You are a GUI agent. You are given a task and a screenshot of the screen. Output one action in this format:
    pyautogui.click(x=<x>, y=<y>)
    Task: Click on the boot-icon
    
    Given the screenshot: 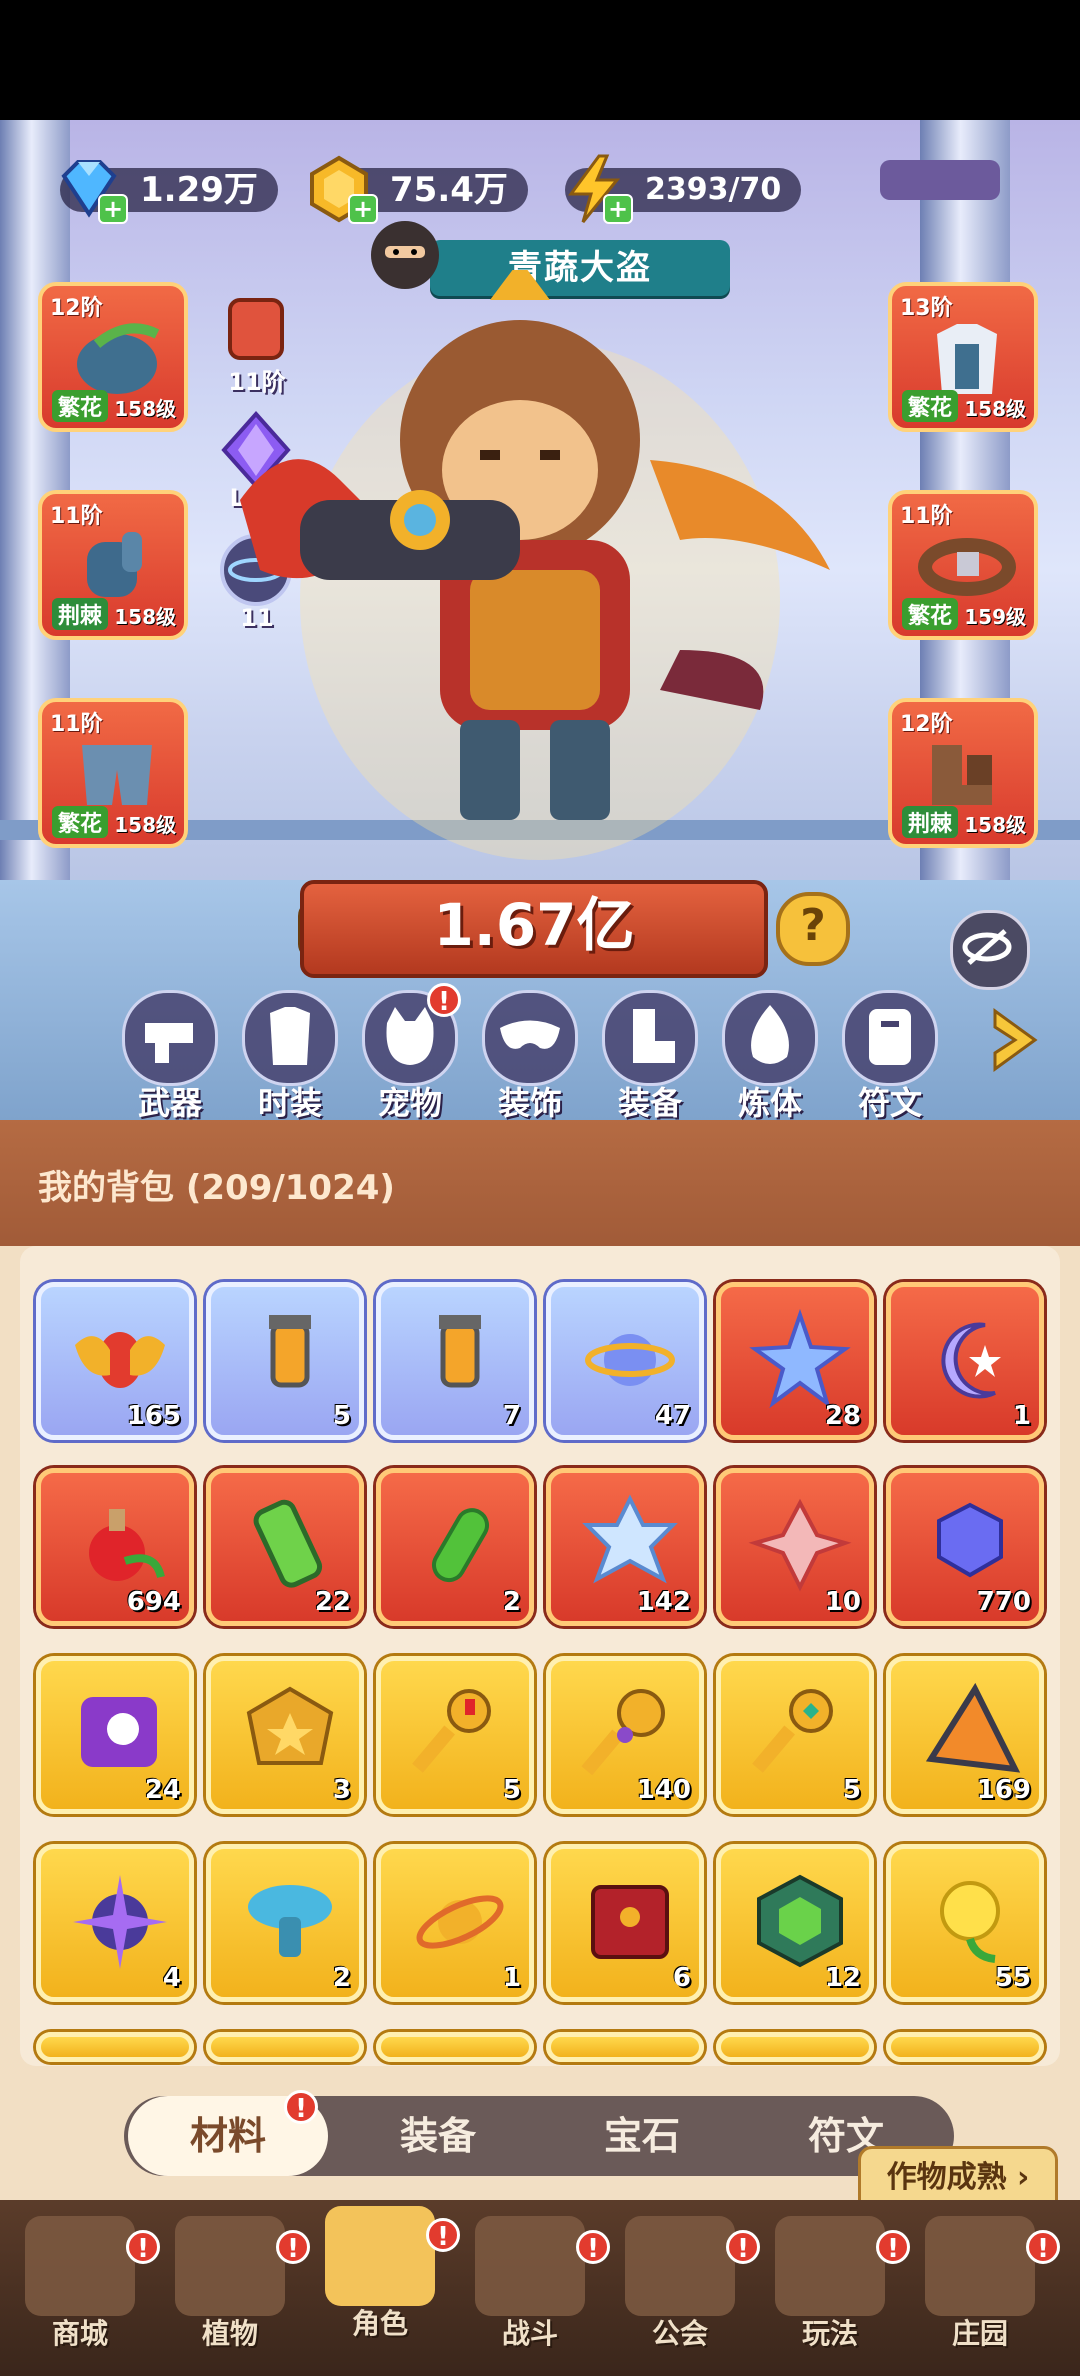 What is the action you would take?
    pyautogui.click(x=654, y=1036)
    